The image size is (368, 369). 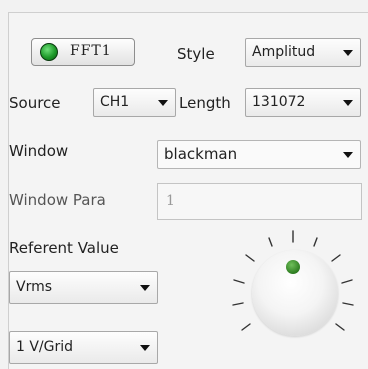 I want to click on window-para-input: 1, so click(x=259, y=201).